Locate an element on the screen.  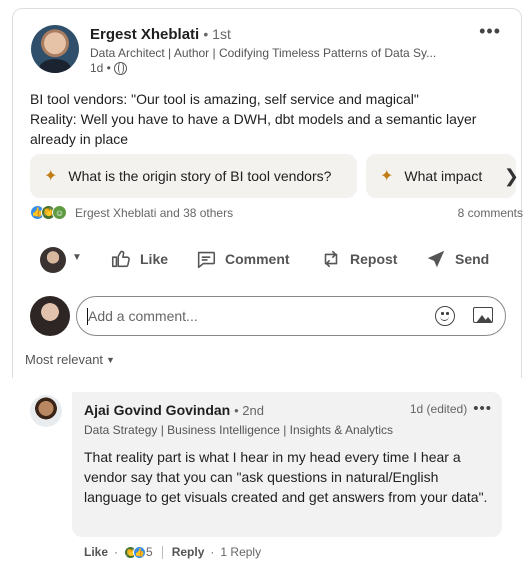
send-label: Send is located at coordinates (472, 259).